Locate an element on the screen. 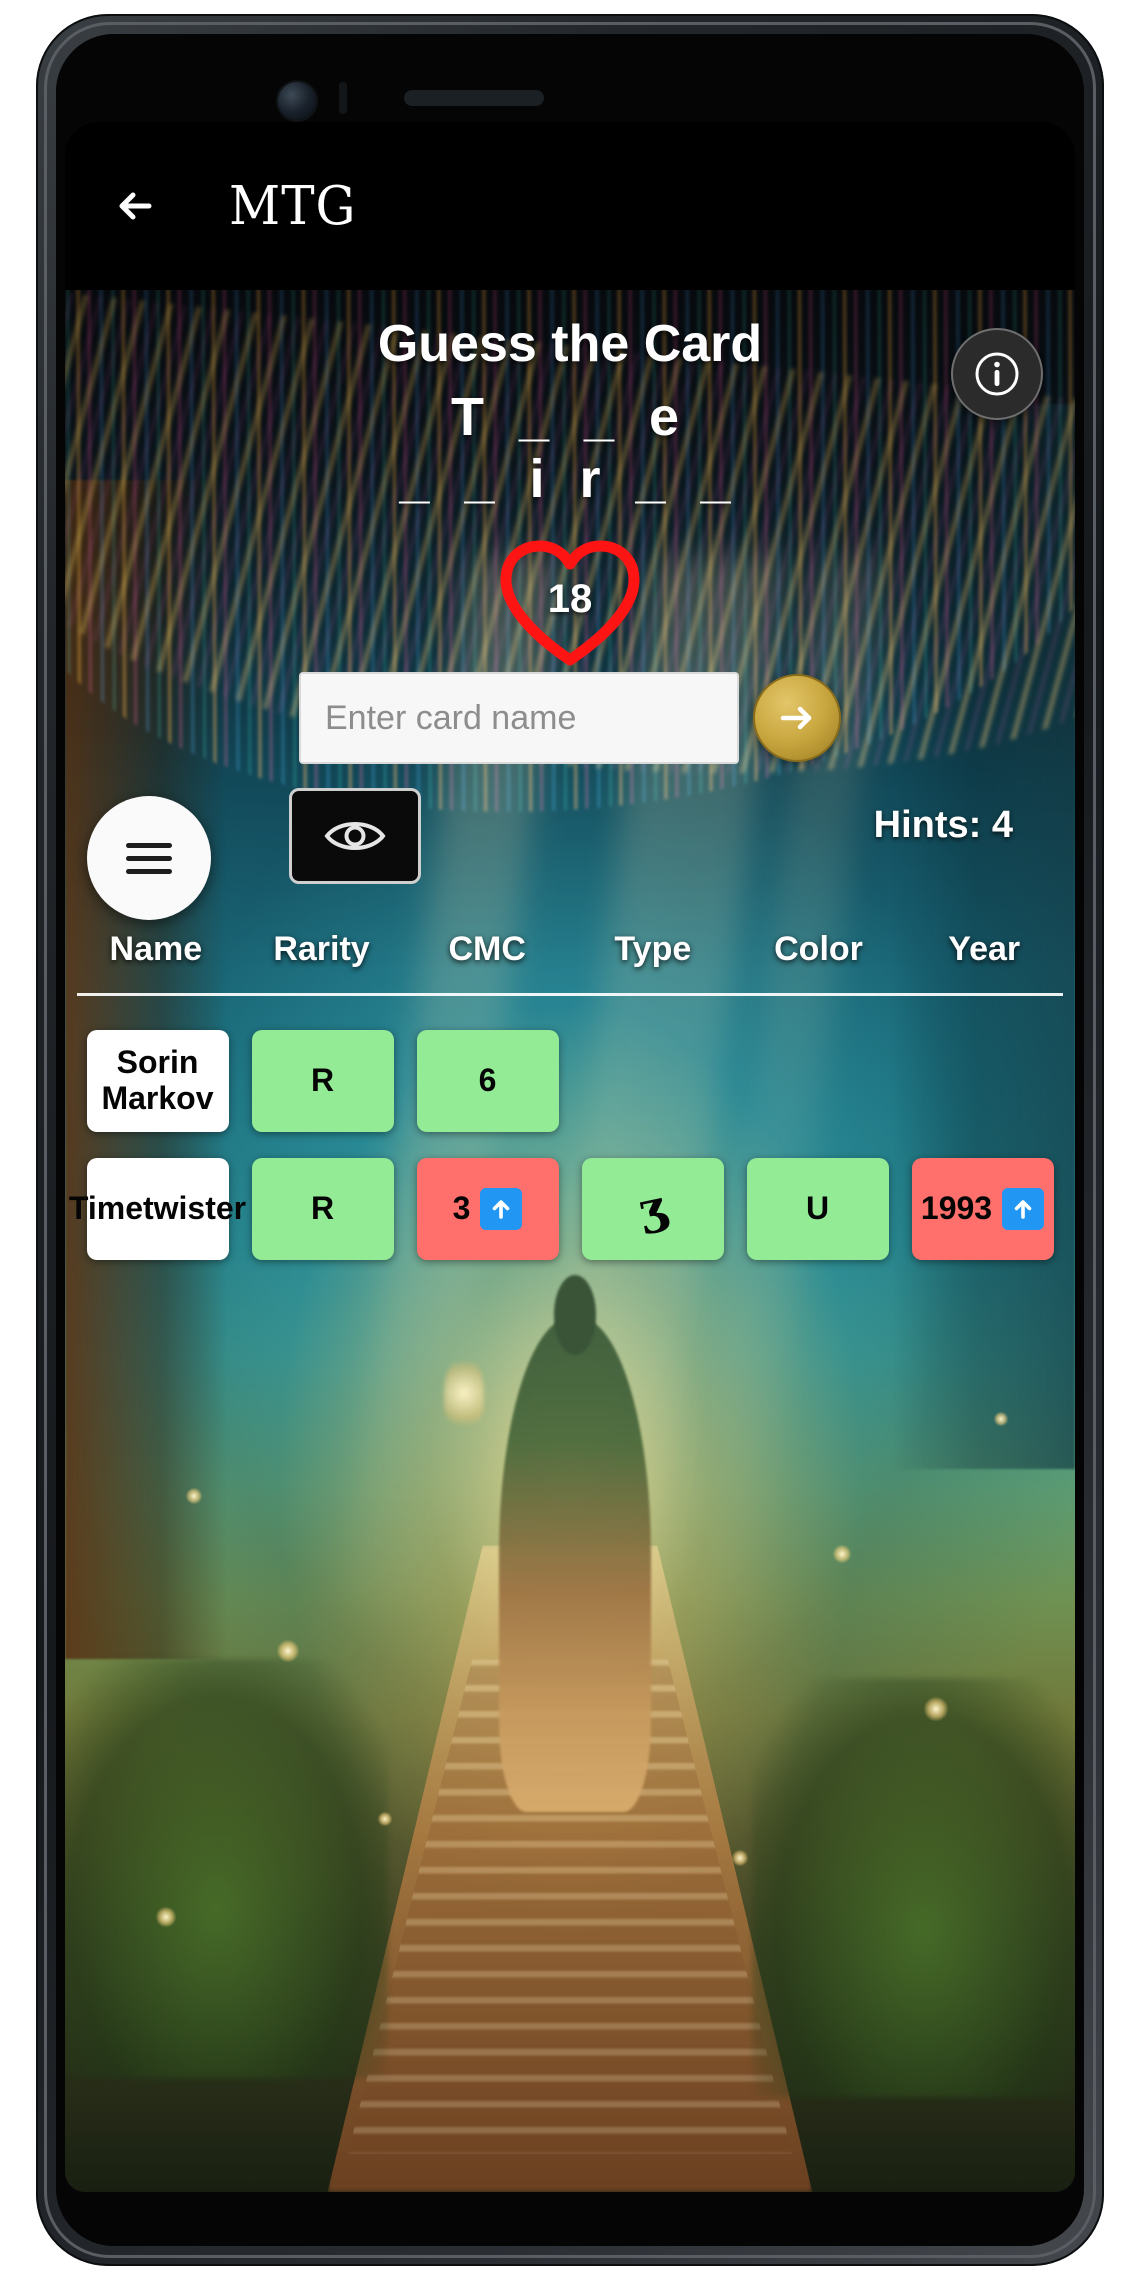 The height and width of the screenshot is (2280, 1140). guess-cell-name: Timetwister is located at coordinates (157, 1209).